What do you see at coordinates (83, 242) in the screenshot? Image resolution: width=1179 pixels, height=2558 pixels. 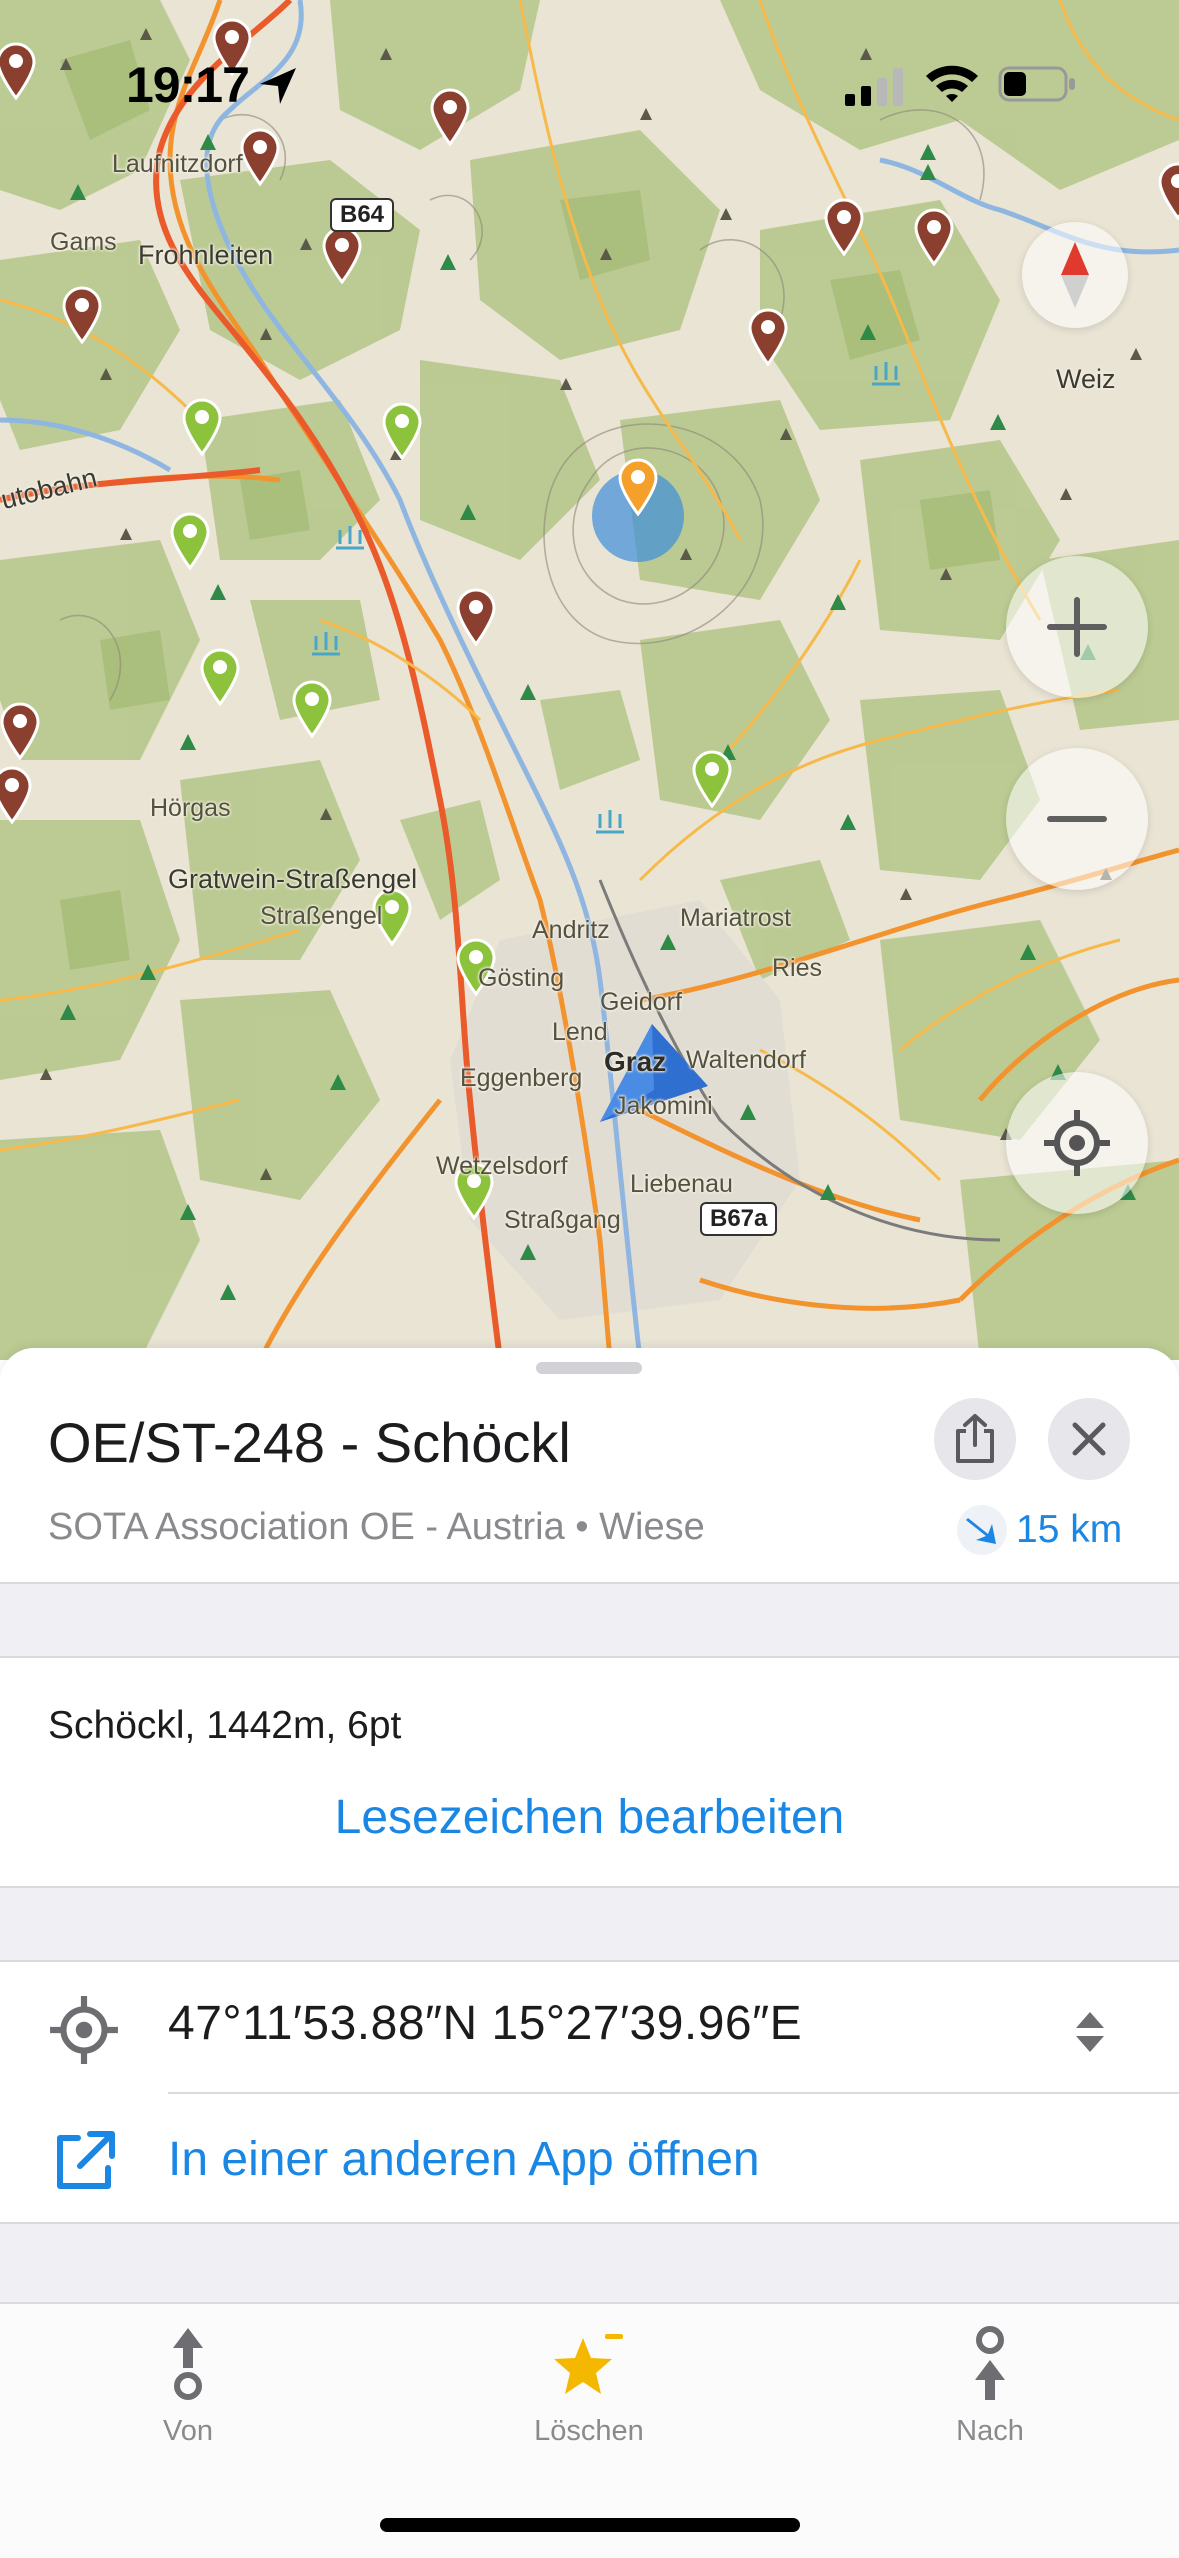 I see `map-label: Gams` at bounding box center [83, 242].